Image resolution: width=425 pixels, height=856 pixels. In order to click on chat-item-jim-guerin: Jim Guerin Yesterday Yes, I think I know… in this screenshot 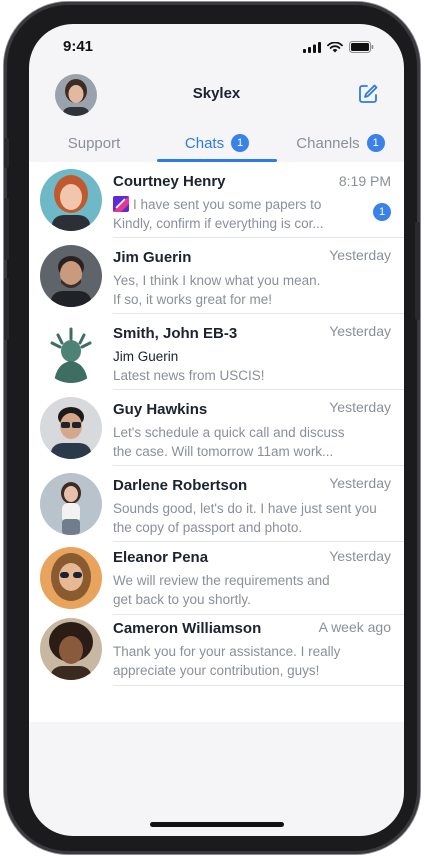, I will do `click(216, 276)`.